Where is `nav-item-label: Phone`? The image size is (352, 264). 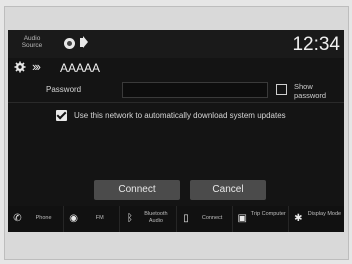
nav-item-label: Phone is located at coordinates (43, 218).